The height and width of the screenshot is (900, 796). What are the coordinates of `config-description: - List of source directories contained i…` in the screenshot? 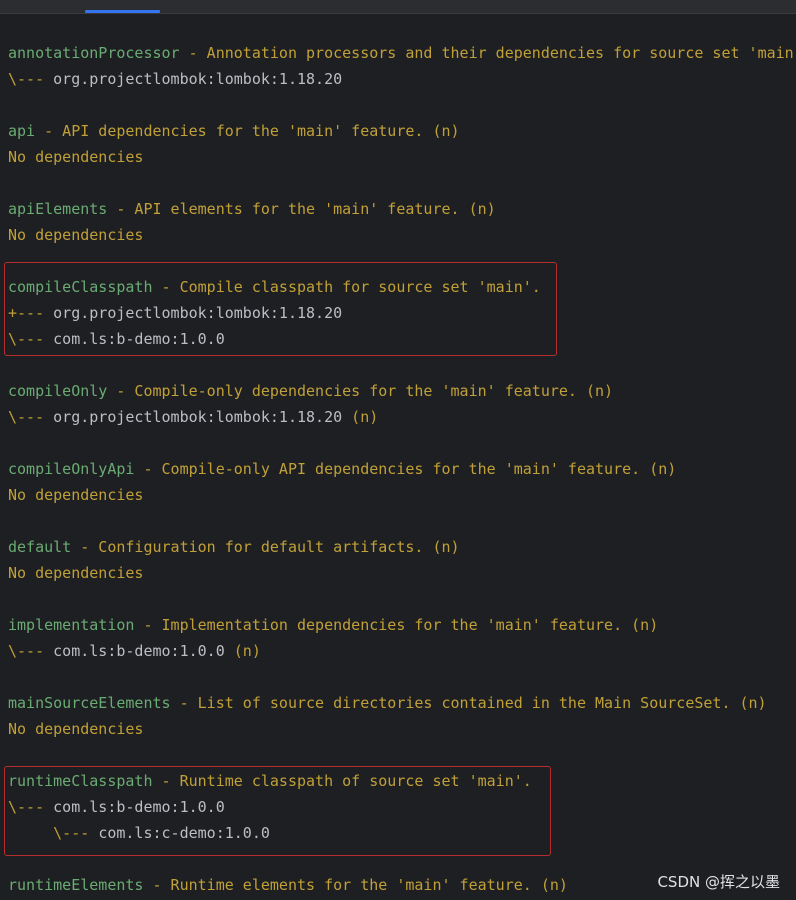 It's located at (468, 703).